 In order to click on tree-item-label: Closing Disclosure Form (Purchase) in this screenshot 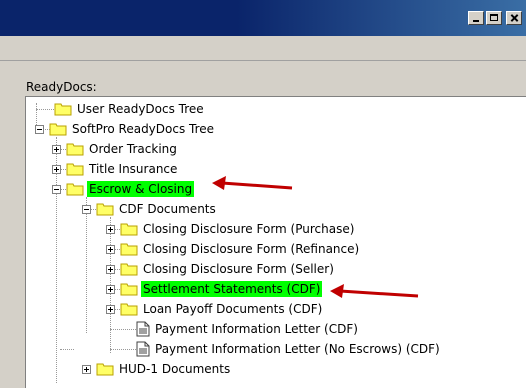, I will do `click(249, 229)`.